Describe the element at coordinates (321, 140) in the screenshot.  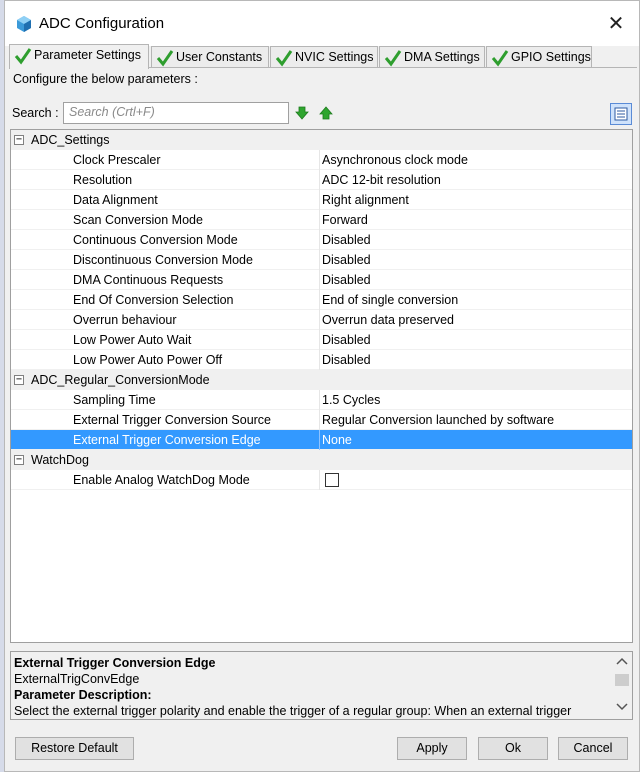
I see `group-row-adc-settings: − ADC_Settings` at that location.